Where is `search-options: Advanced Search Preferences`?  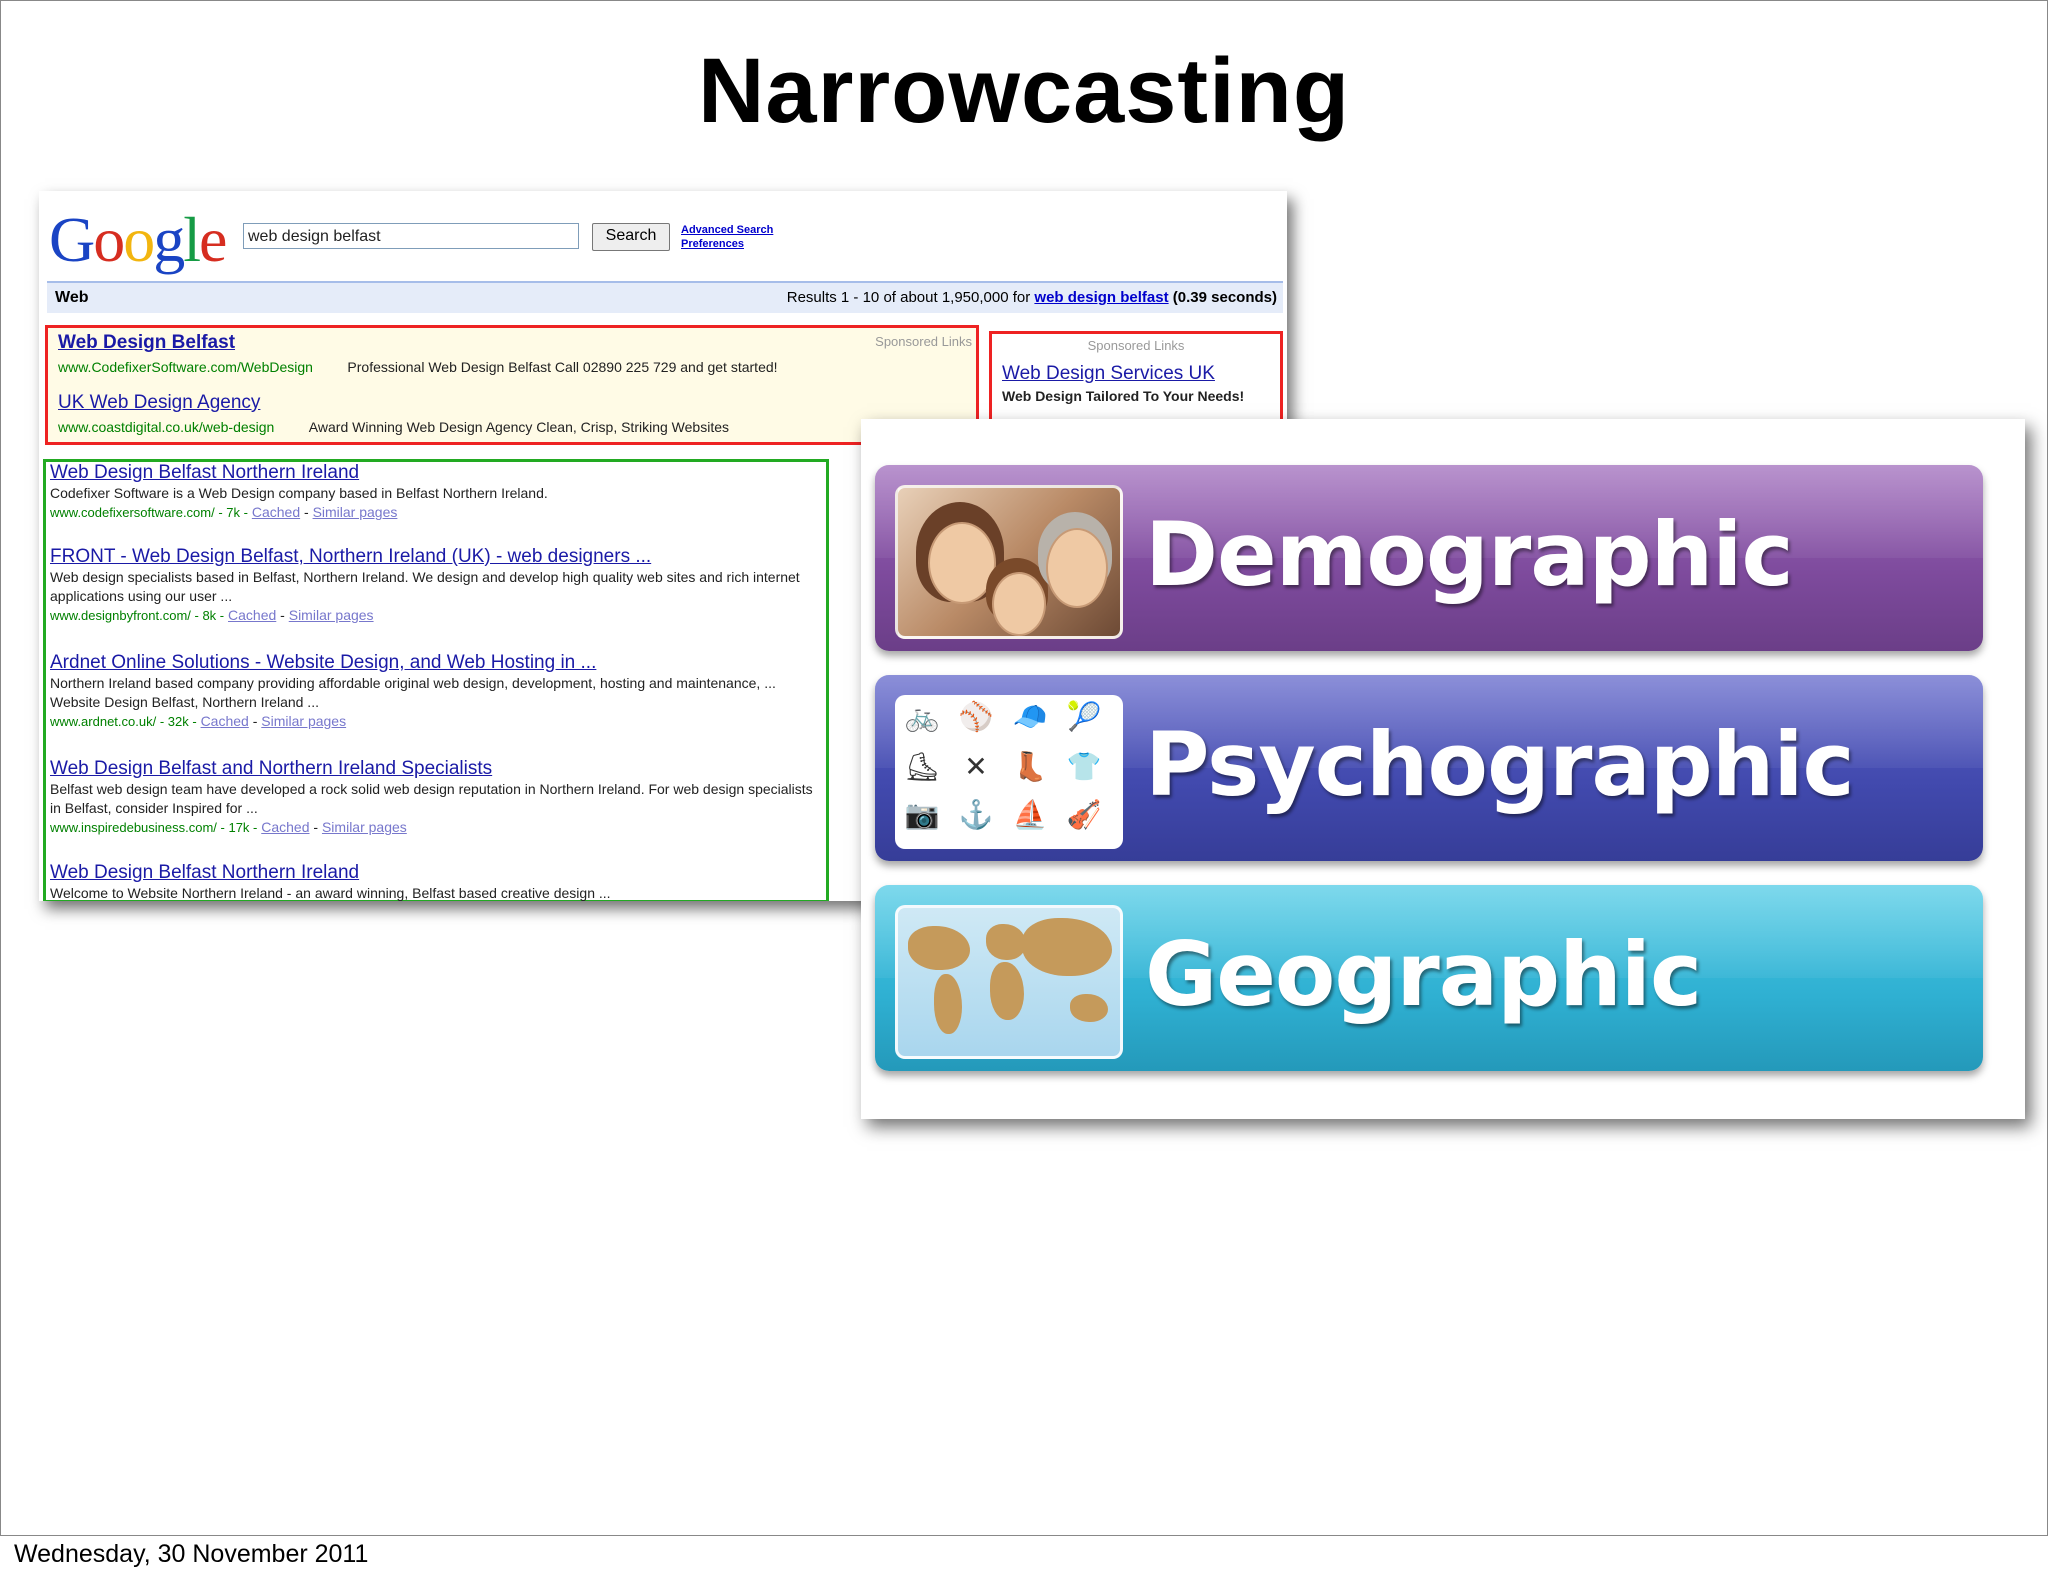 search-options: Advanced Search Preferences is located at coordinates (727, 237).